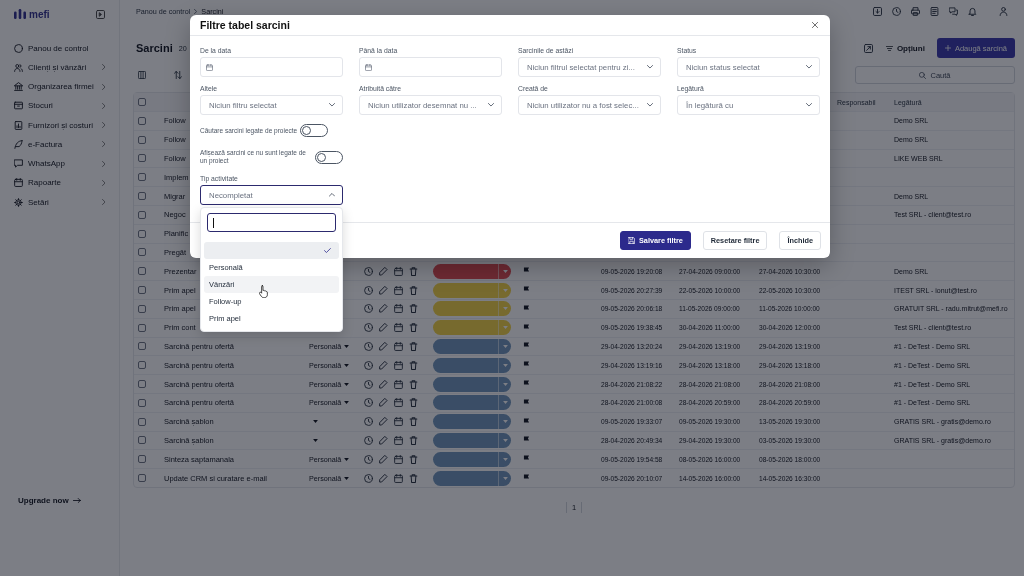 This screenshot has height=576, width=1024. What do you see at coordinates (100, 14) in the screenshot?
I see `sidebar-toggle-icon` at bounding box center [100, 14].